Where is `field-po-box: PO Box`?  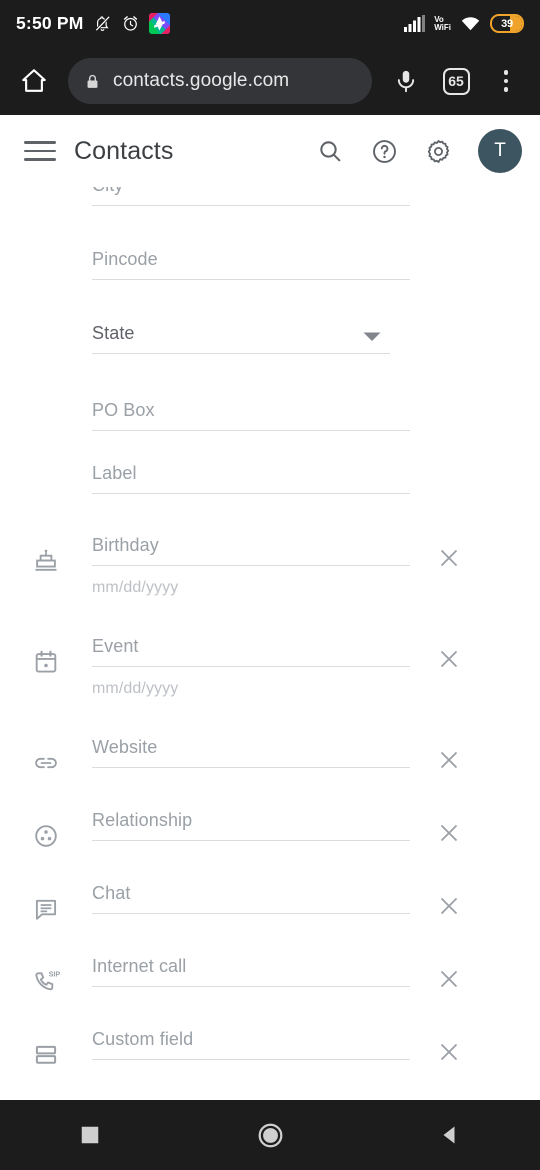
field-po-box: PO Box is located at coordinates (251, 415).